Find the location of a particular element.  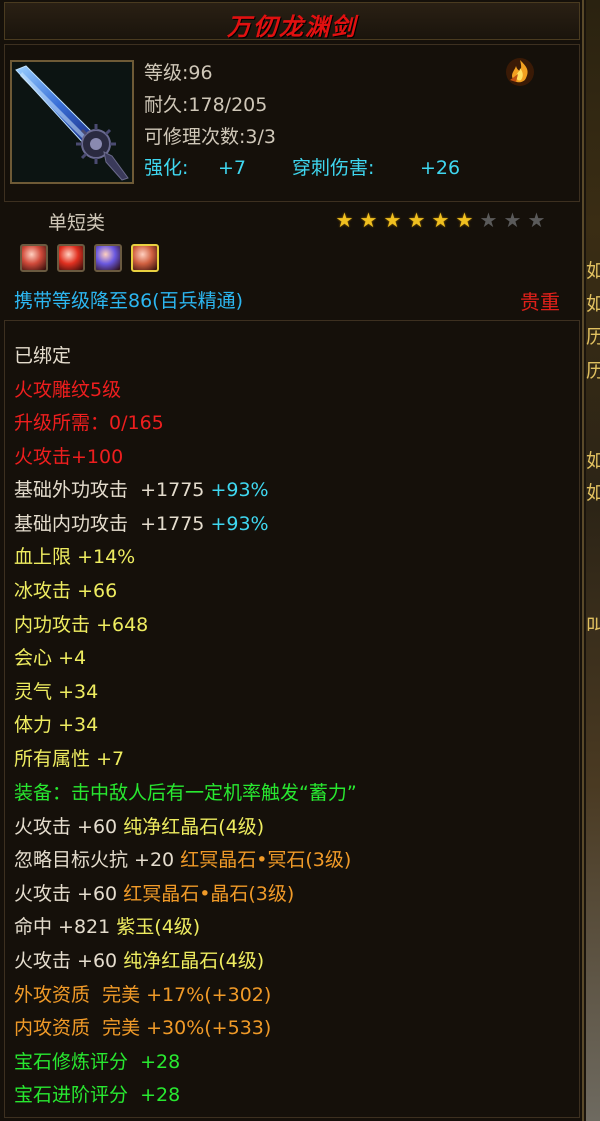

gem-line: 忽略目标火抗 +20 红冥晶石•冥石(3级) is located at coordinates (182, 860).